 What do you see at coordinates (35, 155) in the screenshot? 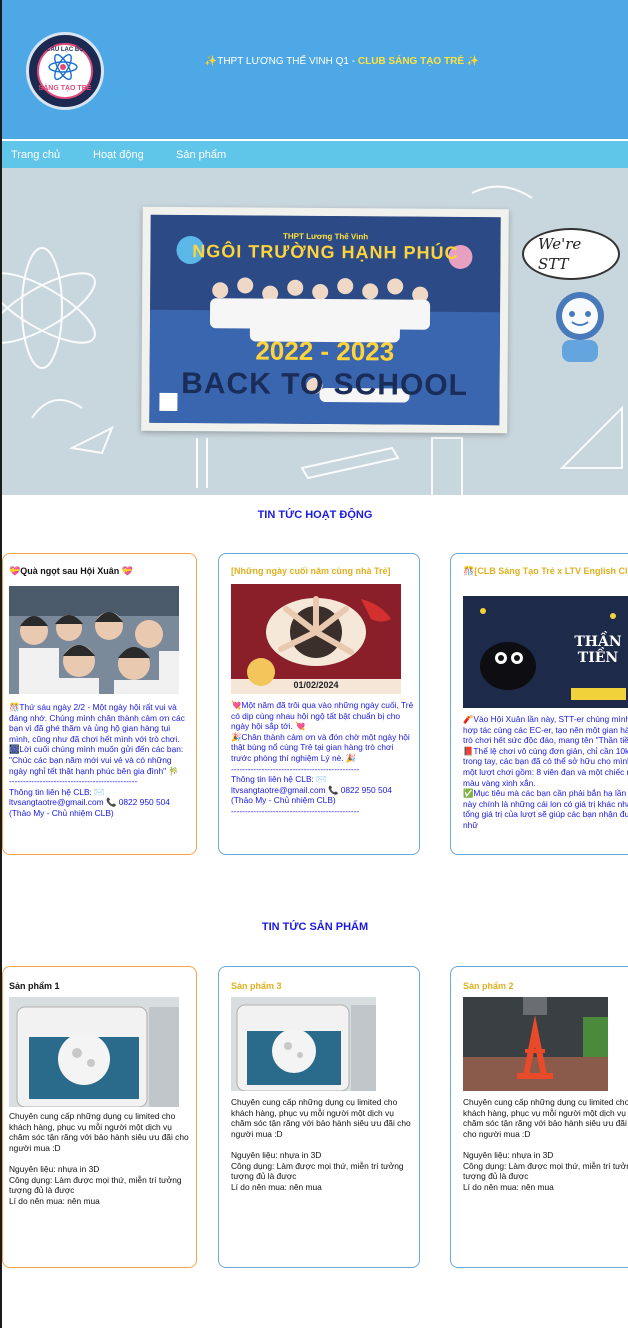
I see `nav-item-home: Trang chủ` at bounding box center [35, 155].